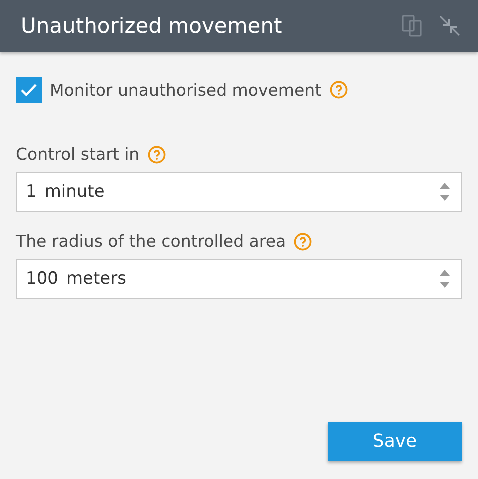  What do you see at coordinates (186, 90) in the screenshot?
I see `checkbox-label: Monitor unauthorised movement` at bounding box center [186, 90].